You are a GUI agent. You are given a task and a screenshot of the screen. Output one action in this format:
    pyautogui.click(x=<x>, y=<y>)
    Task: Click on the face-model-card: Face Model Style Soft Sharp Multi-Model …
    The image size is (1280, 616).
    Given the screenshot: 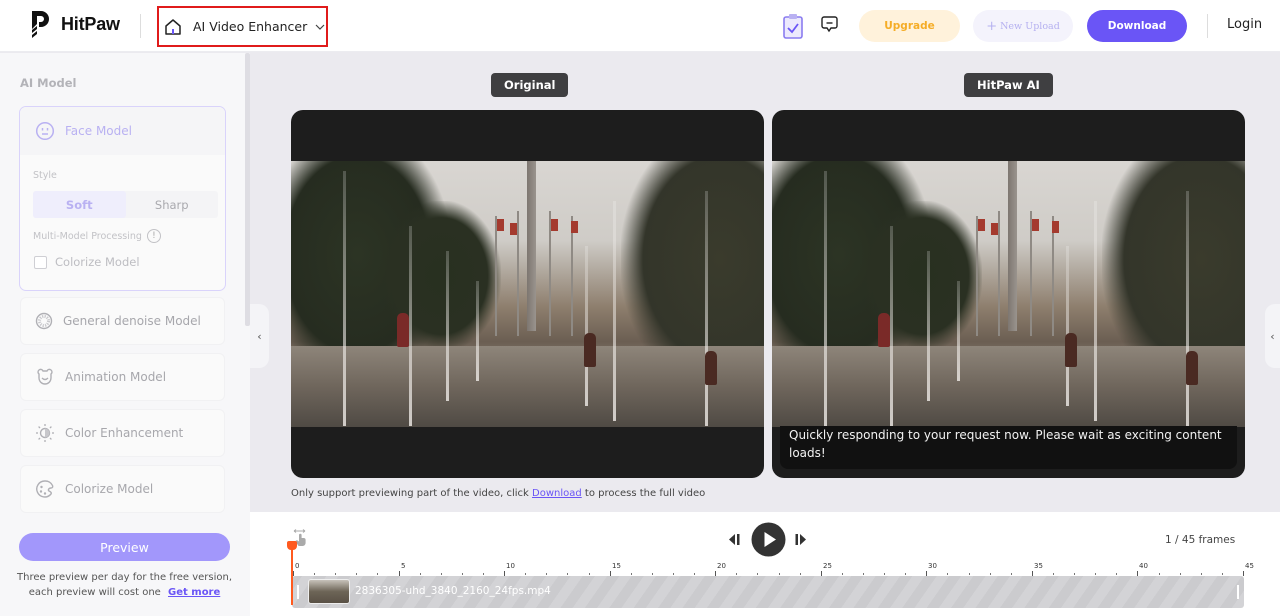 What is the action you would take?
    pyautogui.click(x=122, y=198)
    